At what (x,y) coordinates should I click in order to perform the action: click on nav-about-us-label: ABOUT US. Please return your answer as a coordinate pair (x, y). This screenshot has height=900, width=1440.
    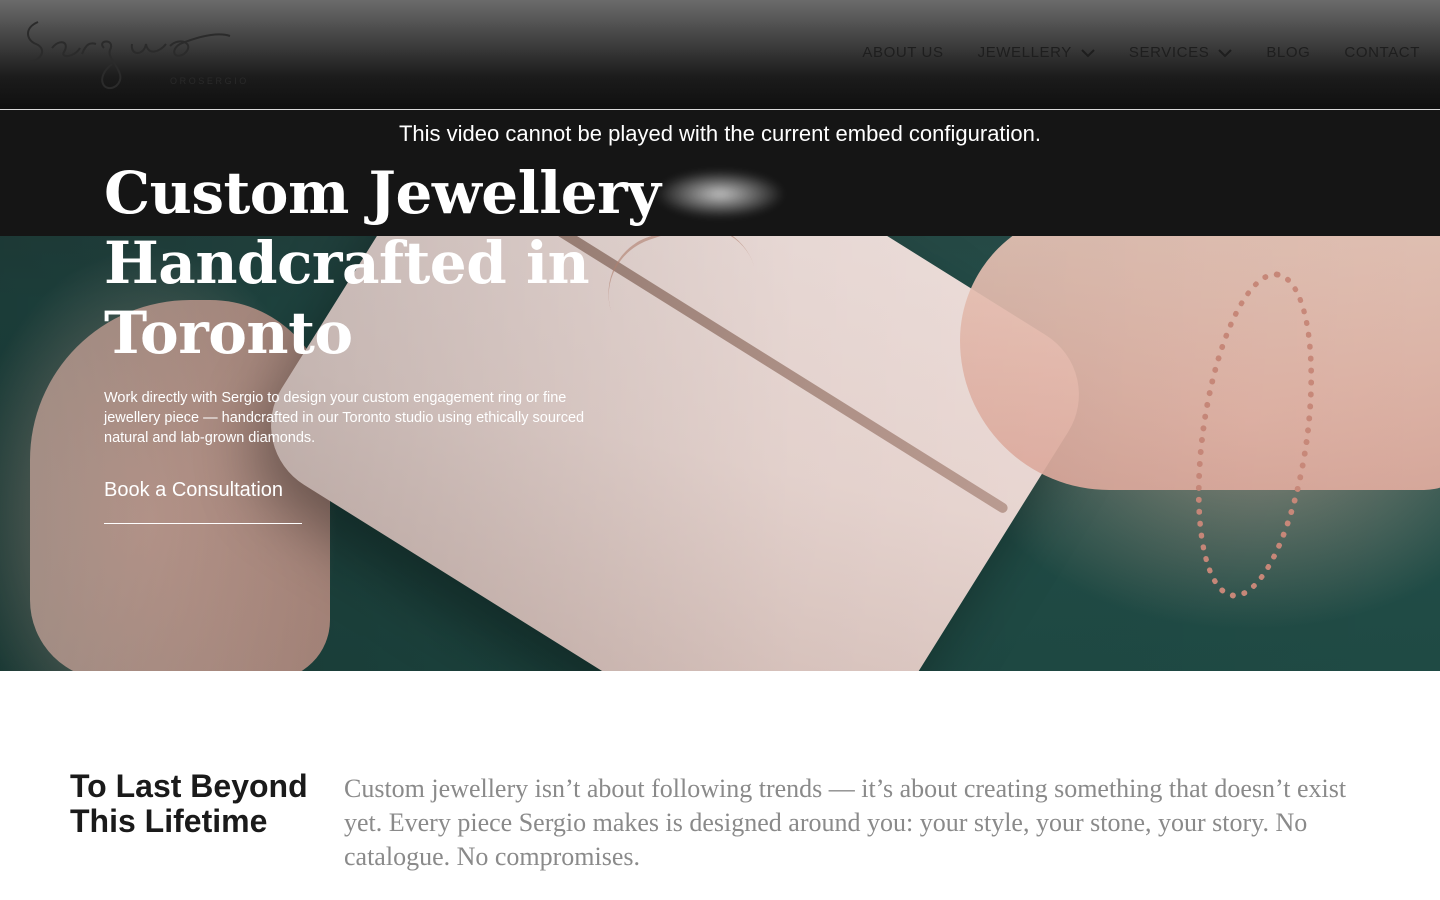
    Looking at the image, I should click on (903, 52).